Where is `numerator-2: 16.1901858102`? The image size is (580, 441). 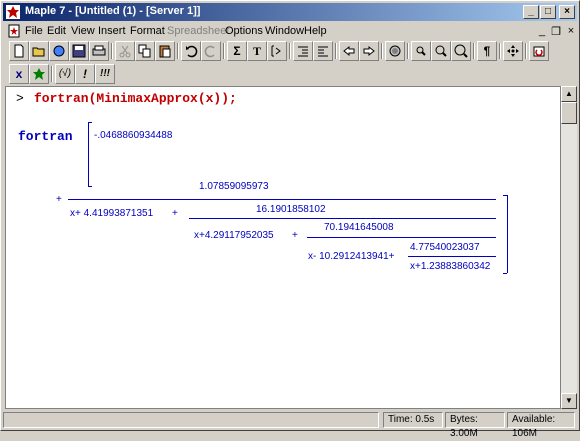 numerator-2: 16.1901858102 is located at coordinates (291, 209).